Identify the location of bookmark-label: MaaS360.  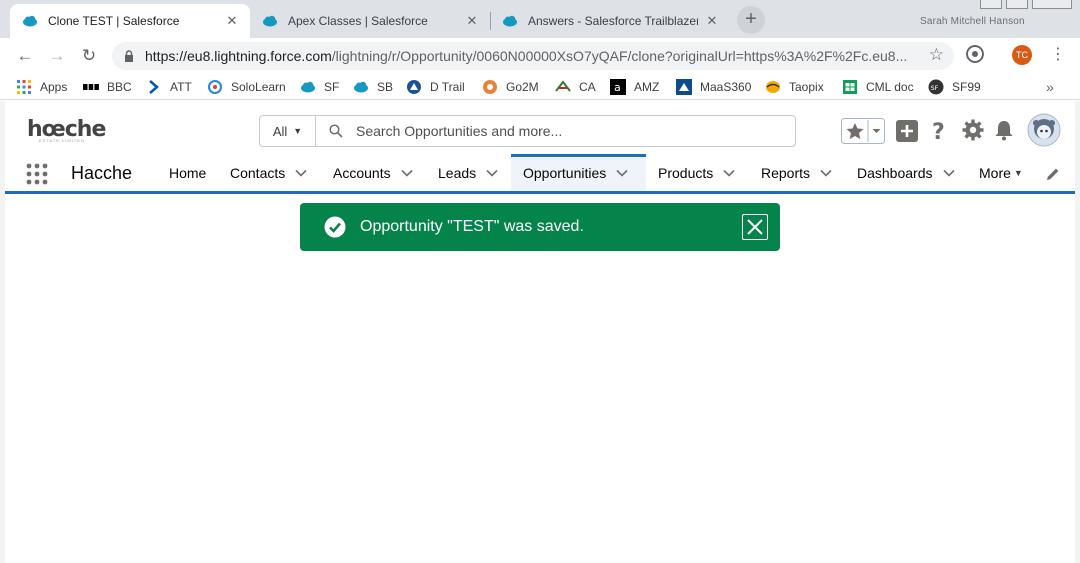
(726, 87).